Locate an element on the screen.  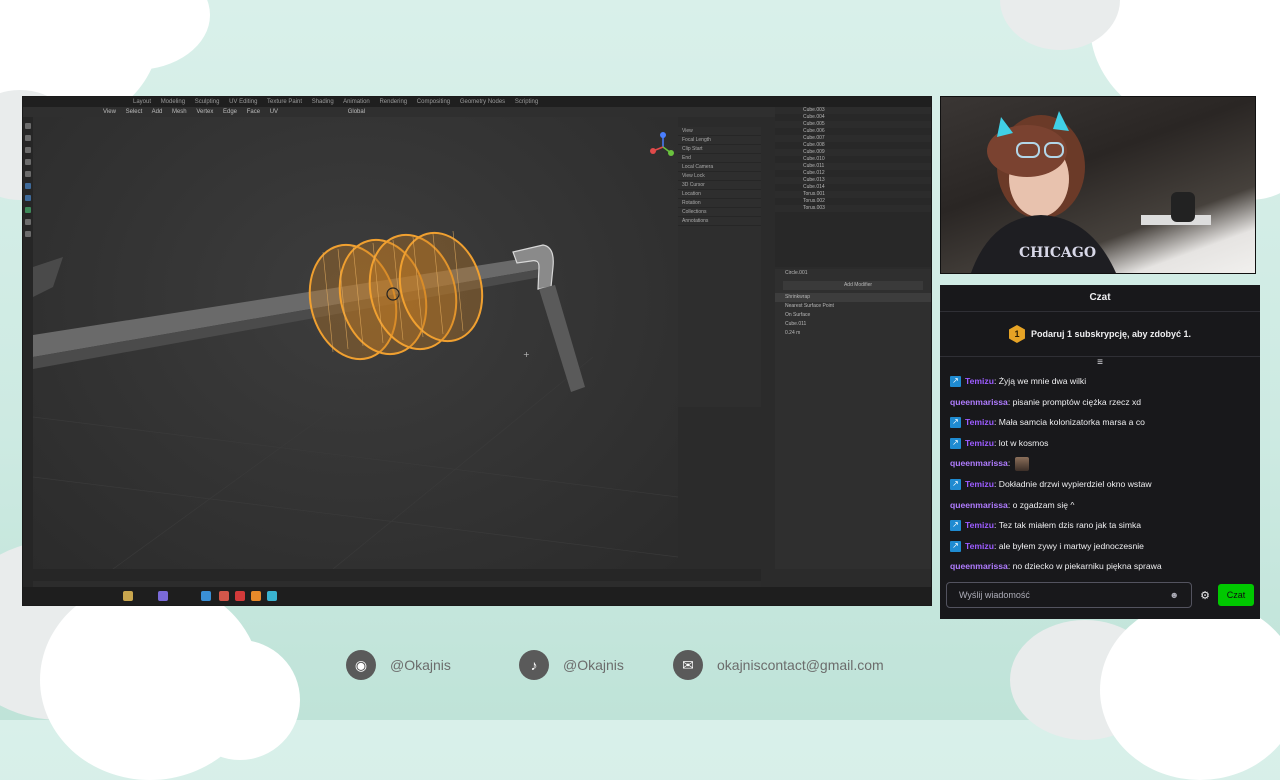
outliner-item: Cube.009 is located at coordinates (853, 152).